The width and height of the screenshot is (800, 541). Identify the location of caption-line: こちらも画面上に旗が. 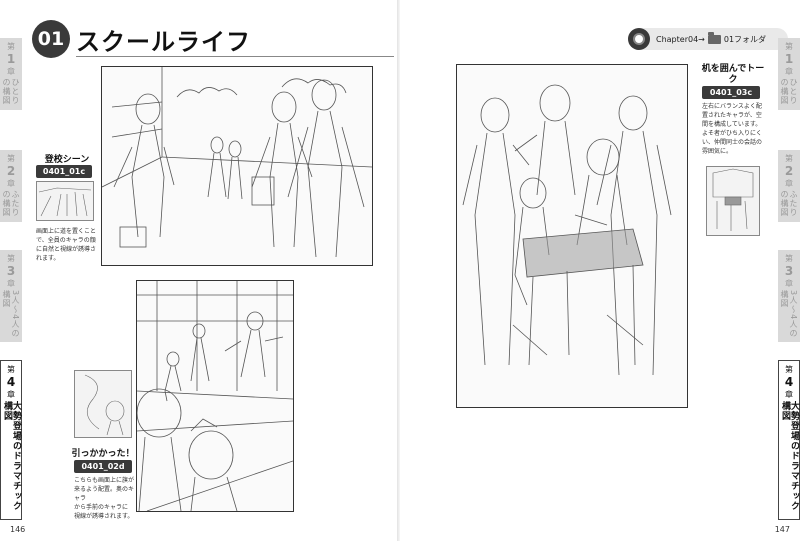
(104, 480).